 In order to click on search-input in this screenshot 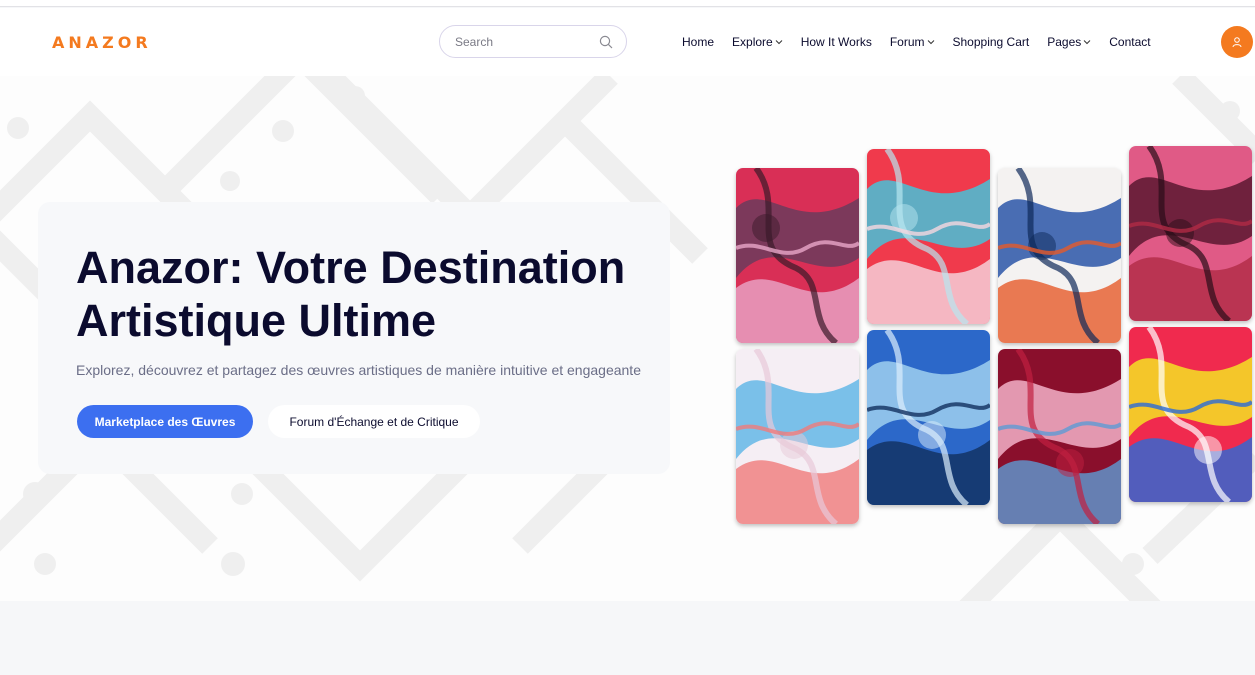, I will do `click(525, 42)`.